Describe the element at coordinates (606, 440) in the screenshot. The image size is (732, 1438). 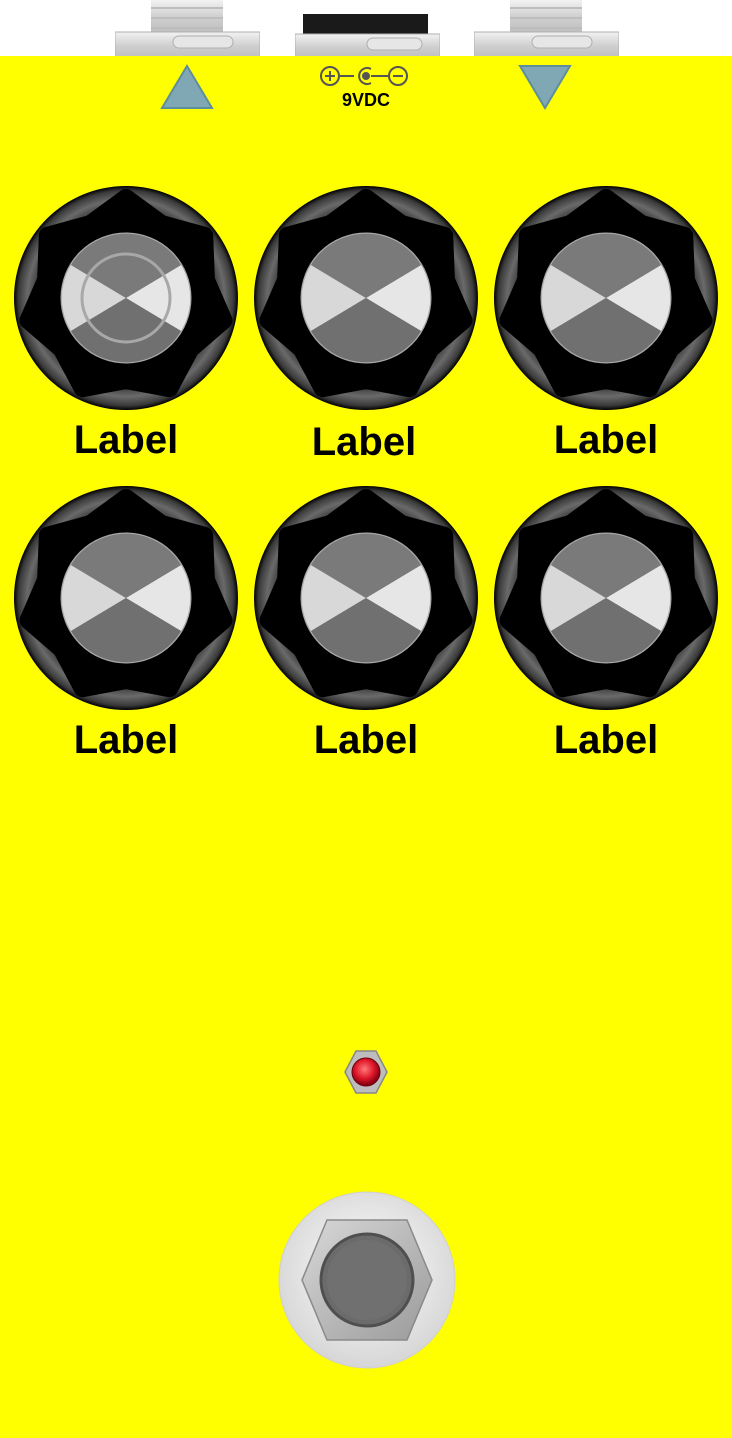
I see `knob-label-3: Label` at that location.